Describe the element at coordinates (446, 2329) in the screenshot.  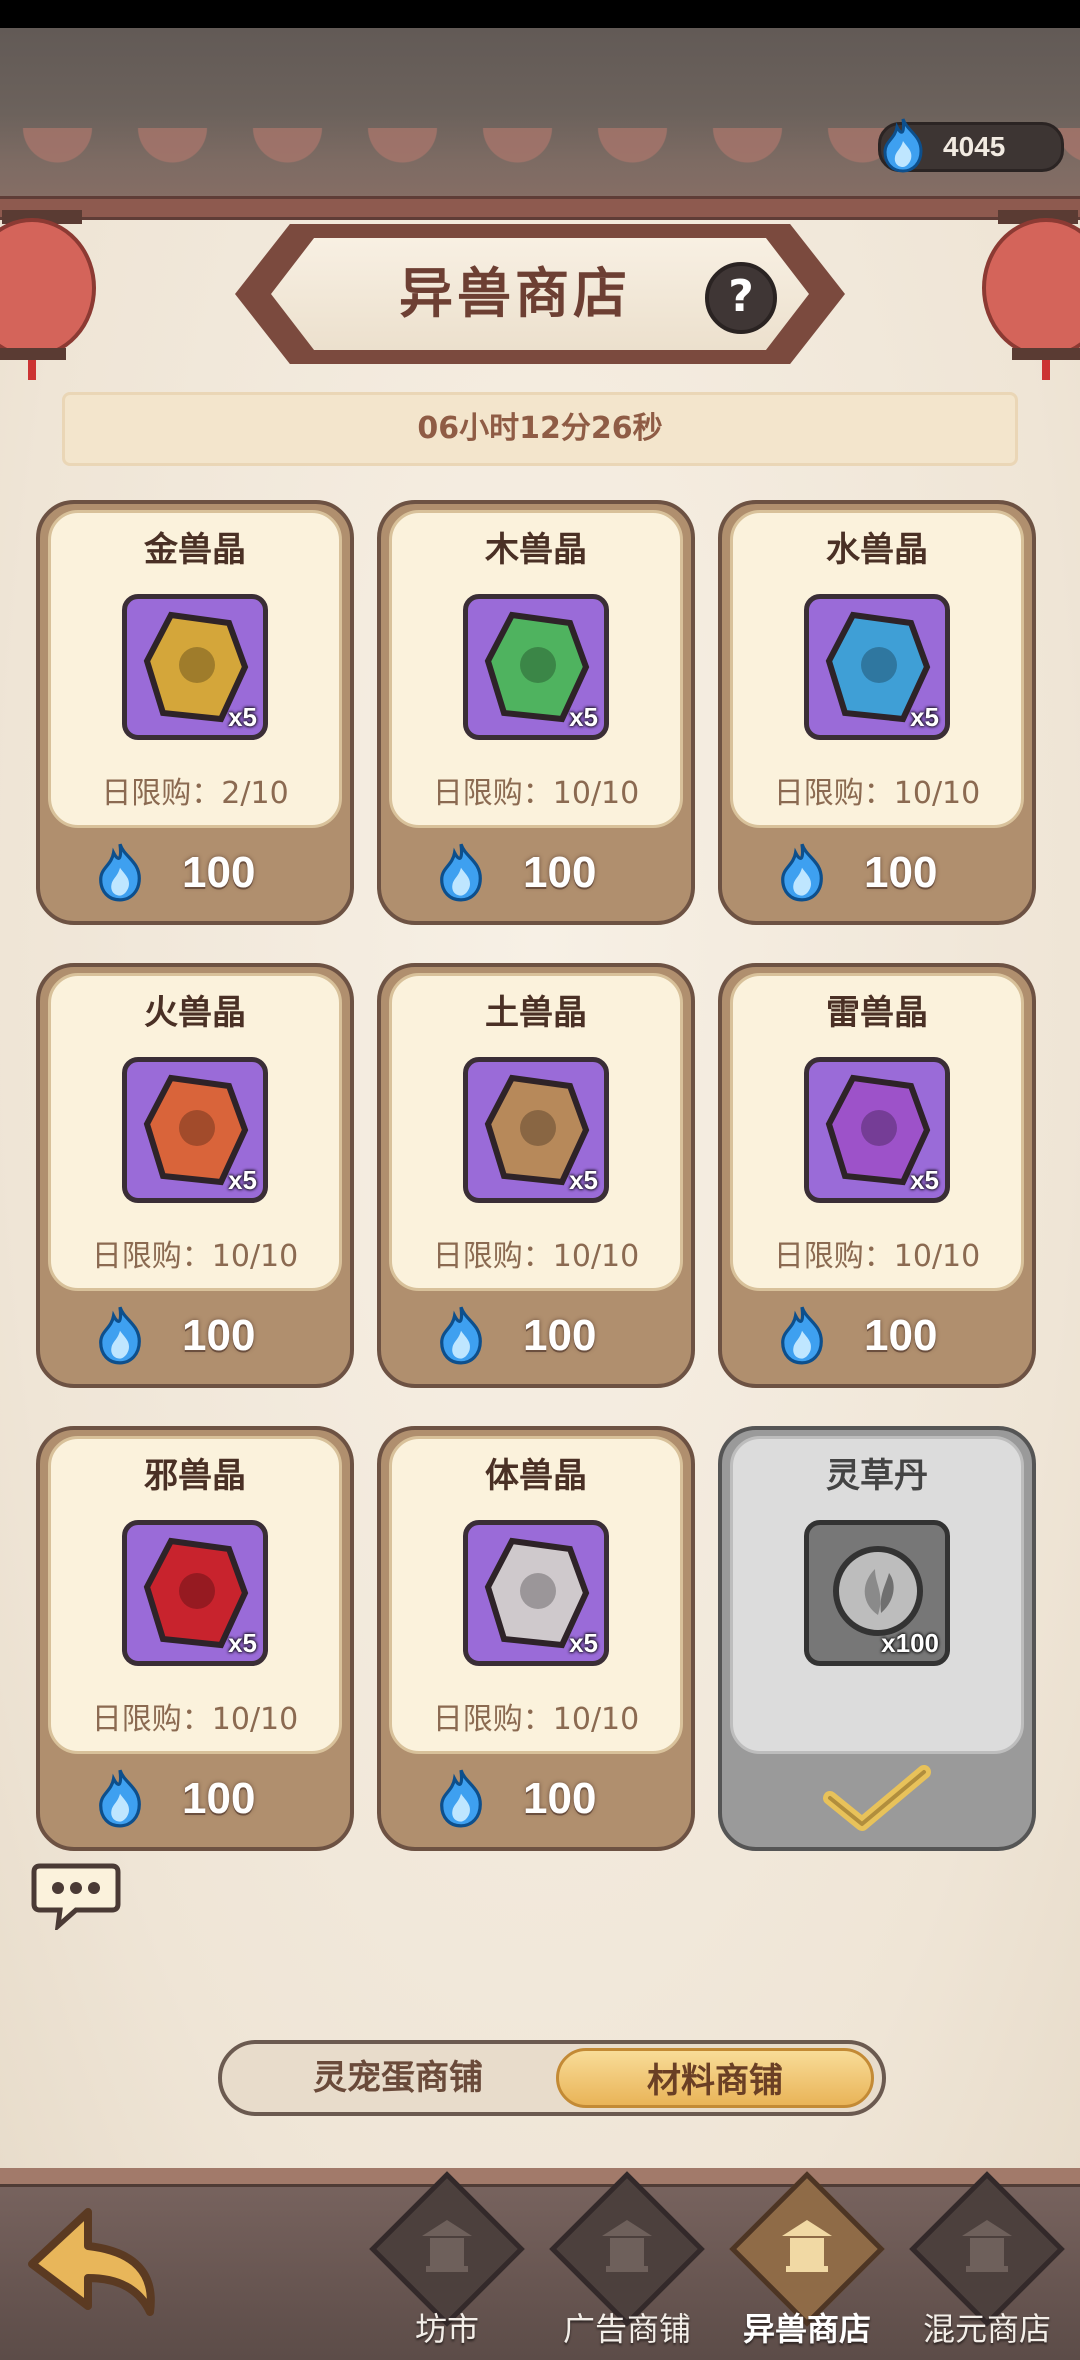
I see `nav-label: 坊市` at that location.